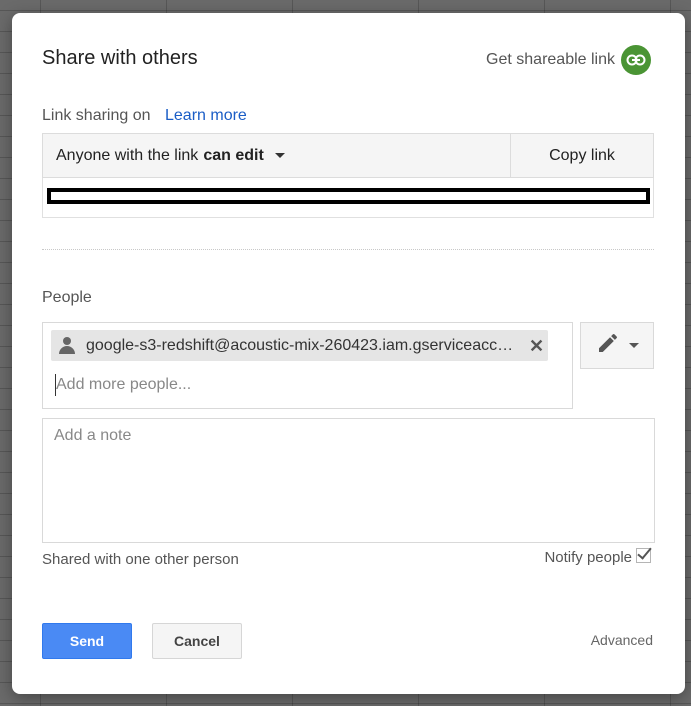  What do you see at coordinates (197, 641) in the screenshot?
I see `cancel-button: Cancel` at bounding box center [197, 641].